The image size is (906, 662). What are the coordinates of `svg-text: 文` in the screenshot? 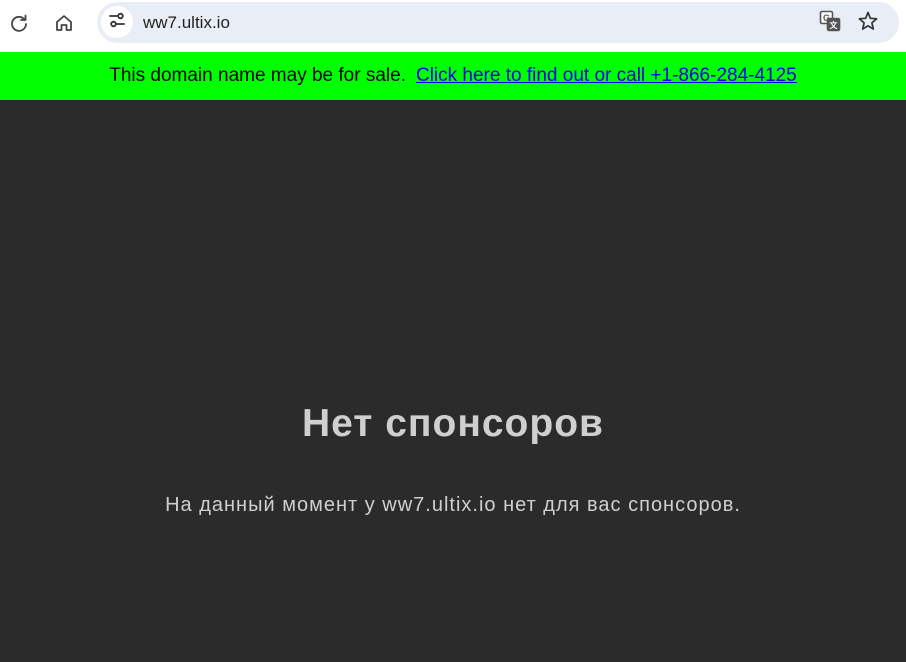 It's located at (834, 25).